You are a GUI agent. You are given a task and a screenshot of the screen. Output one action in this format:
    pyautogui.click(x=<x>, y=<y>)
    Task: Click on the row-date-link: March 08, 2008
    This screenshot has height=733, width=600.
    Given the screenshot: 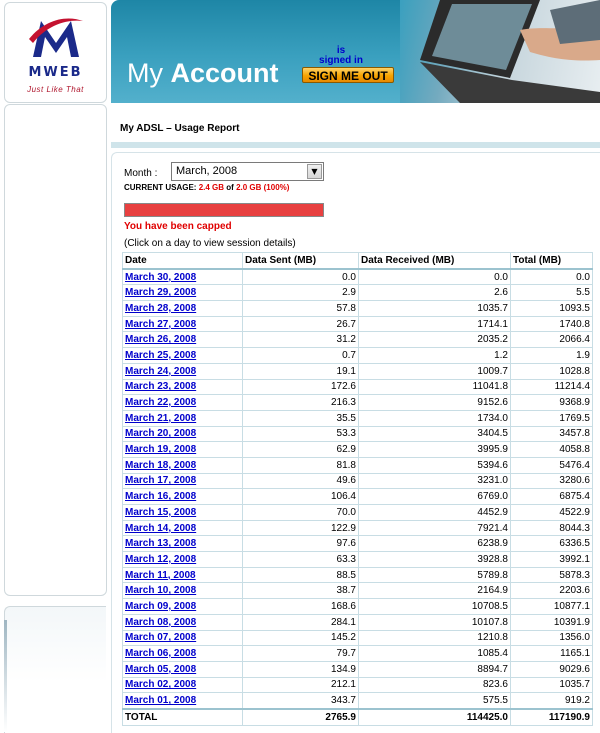 What is the action you would take?
    pyautogui.click(x=160, y=622)
    